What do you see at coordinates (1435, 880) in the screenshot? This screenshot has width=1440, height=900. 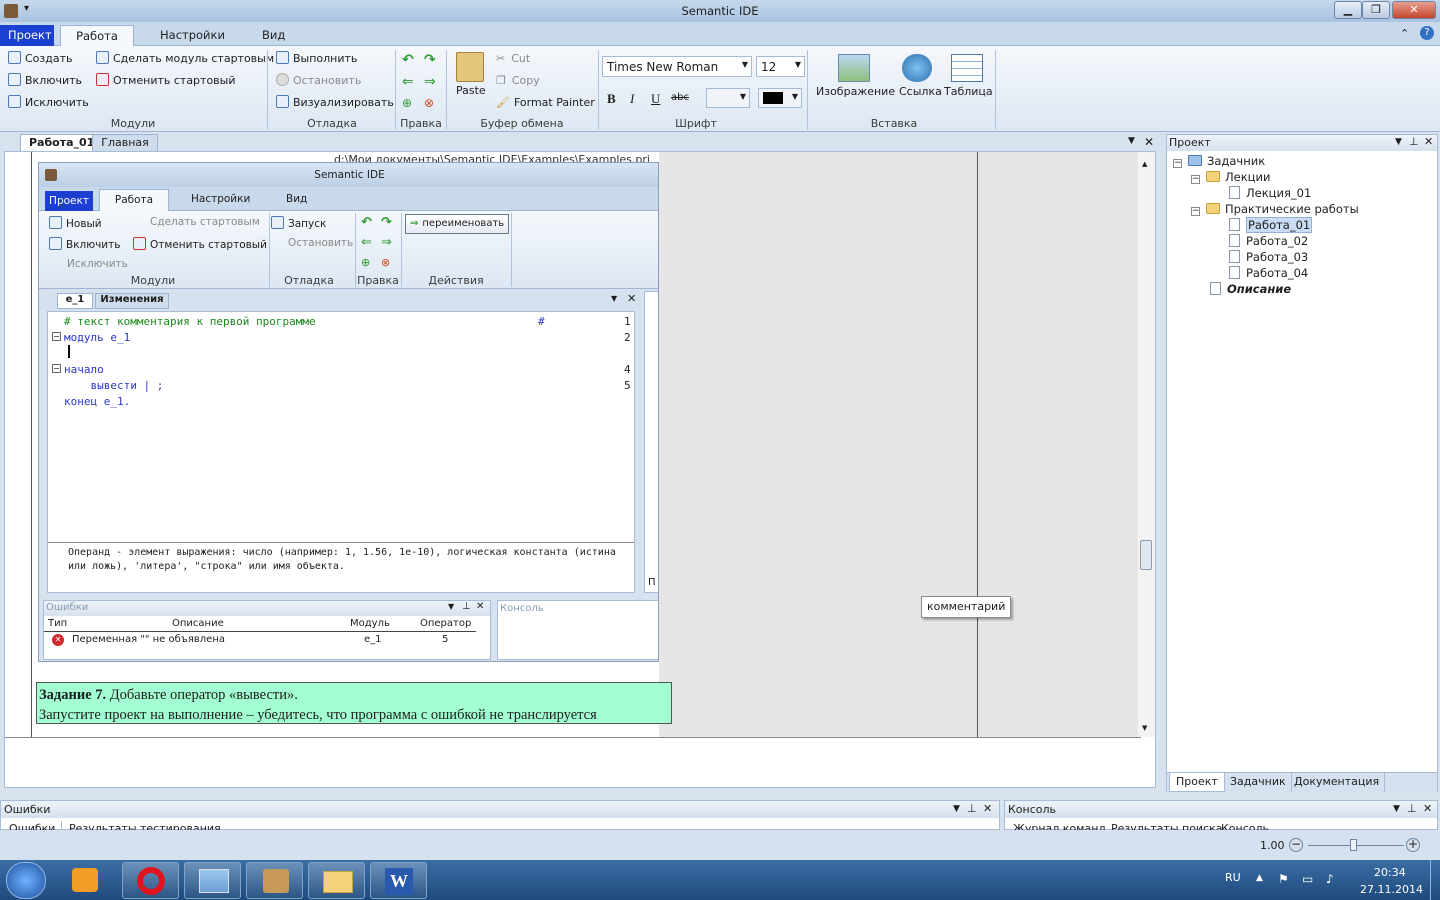 I see `show-desktop-button` at bounding box center [1435, 880].